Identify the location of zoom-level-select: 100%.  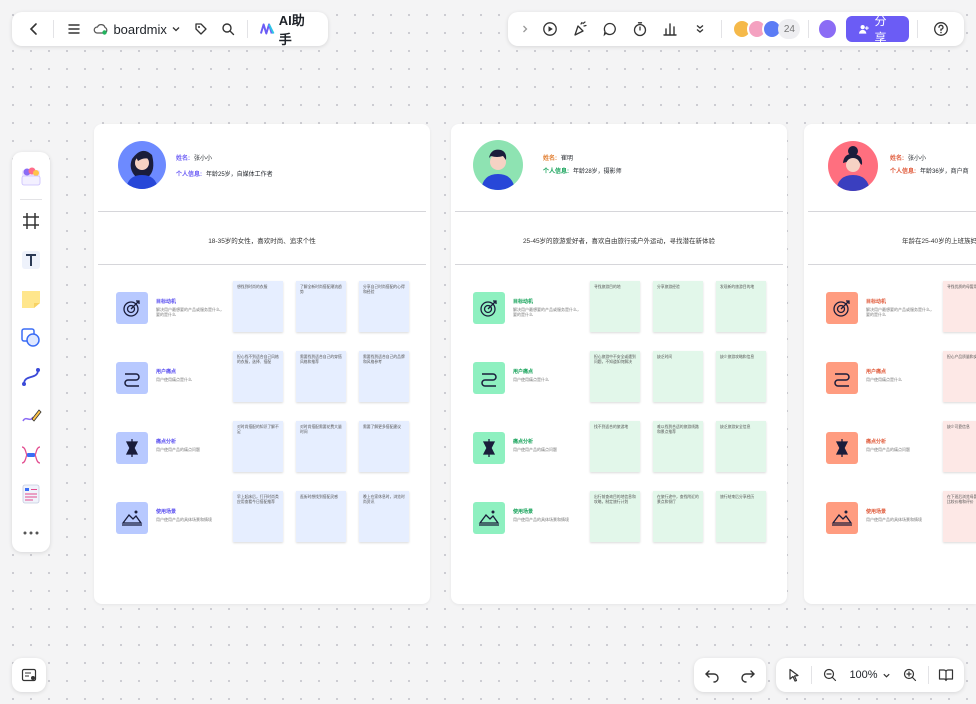
(869, 675).